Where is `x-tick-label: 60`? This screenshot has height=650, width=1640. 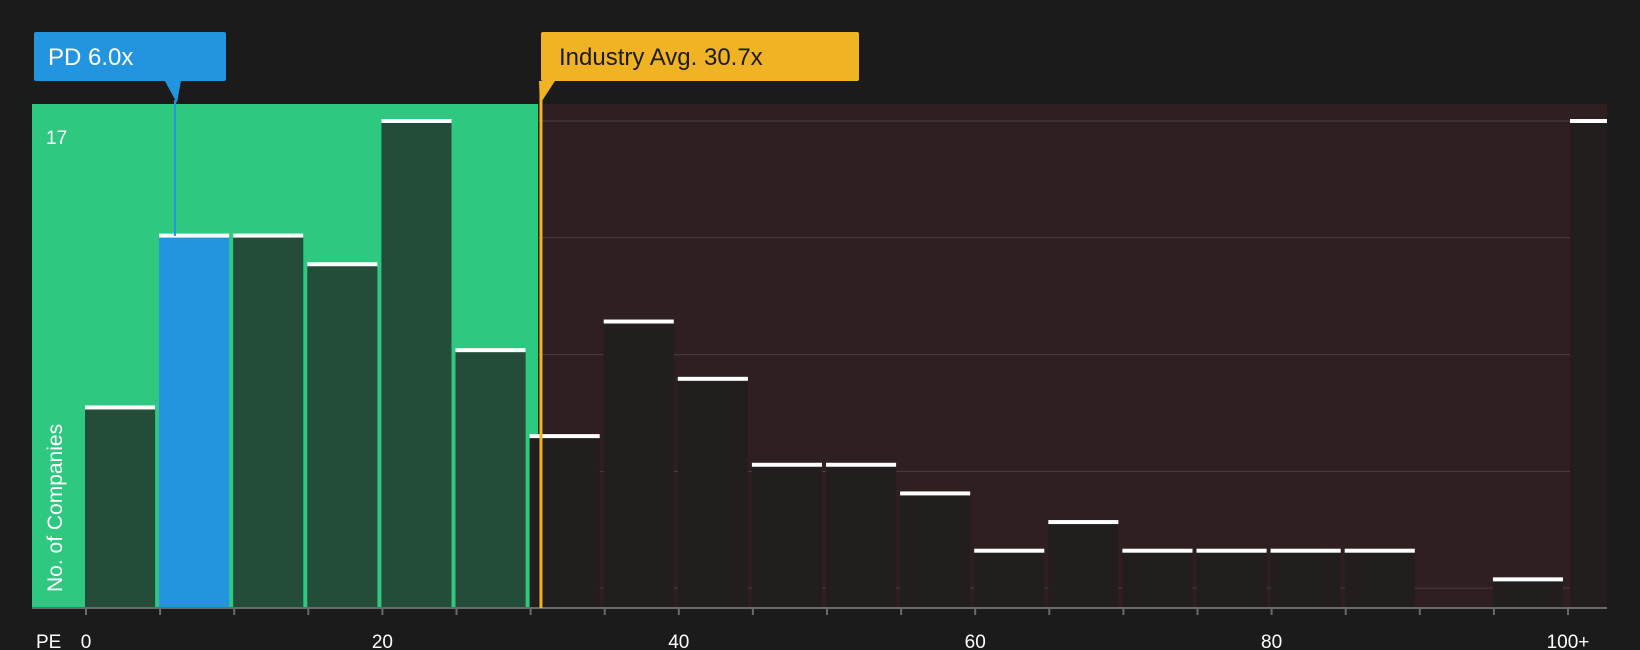
x-tick-label: 60 is located at coordinates (975, 641).